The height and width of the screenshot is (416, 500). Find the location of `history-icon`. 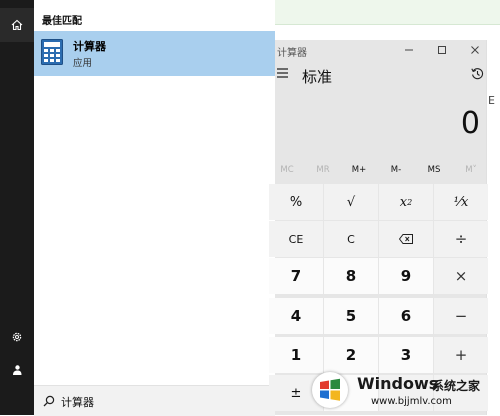

history-icon is located at coordinates (477, 73).